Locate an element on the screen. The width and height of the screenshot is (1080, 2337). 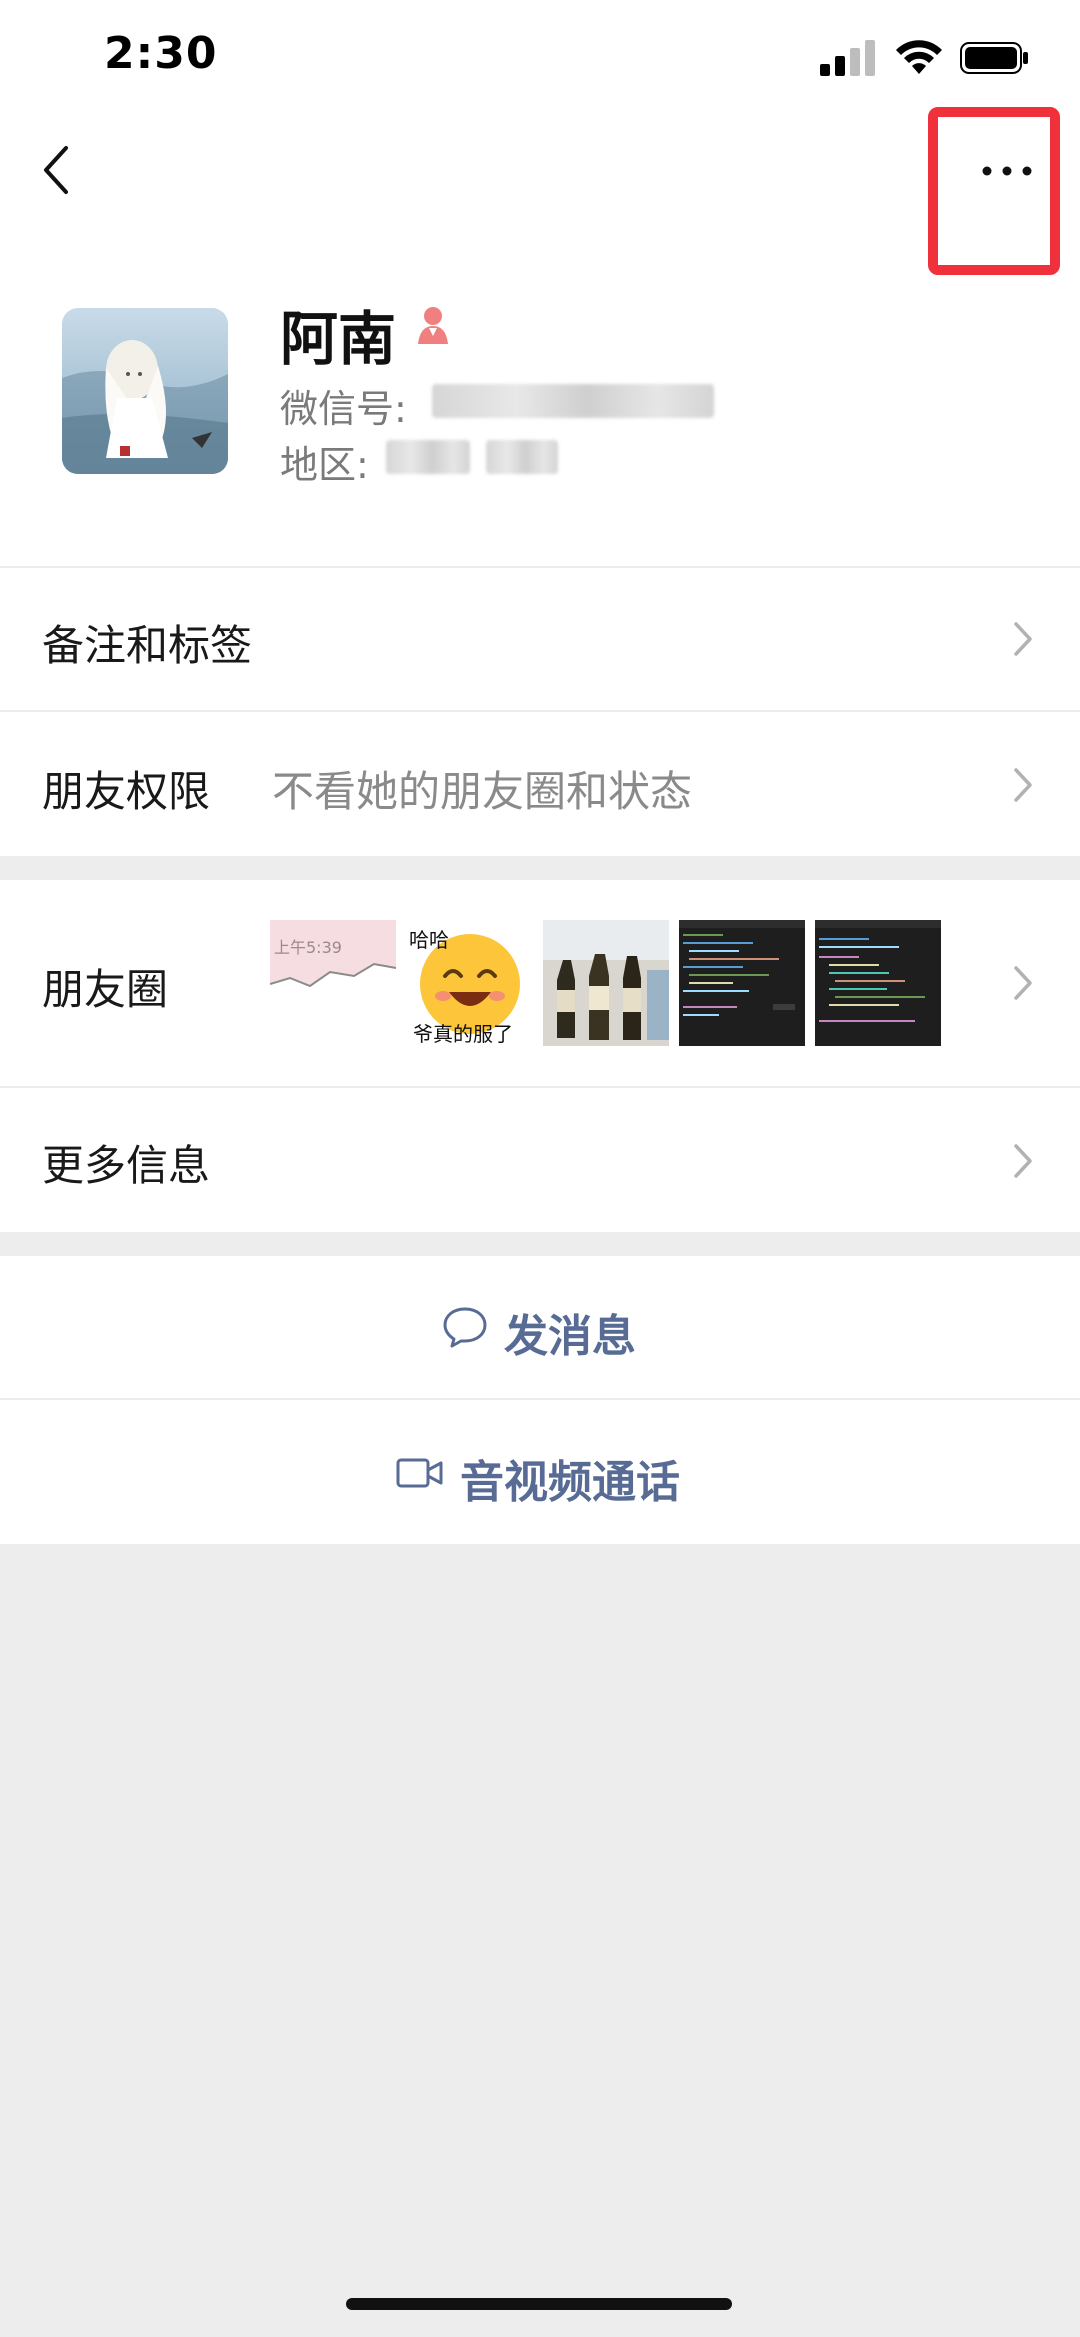
friend-permissions-row: 朋友权限 不看她的朋友圈和状态 is located at coordinates (540, 784).